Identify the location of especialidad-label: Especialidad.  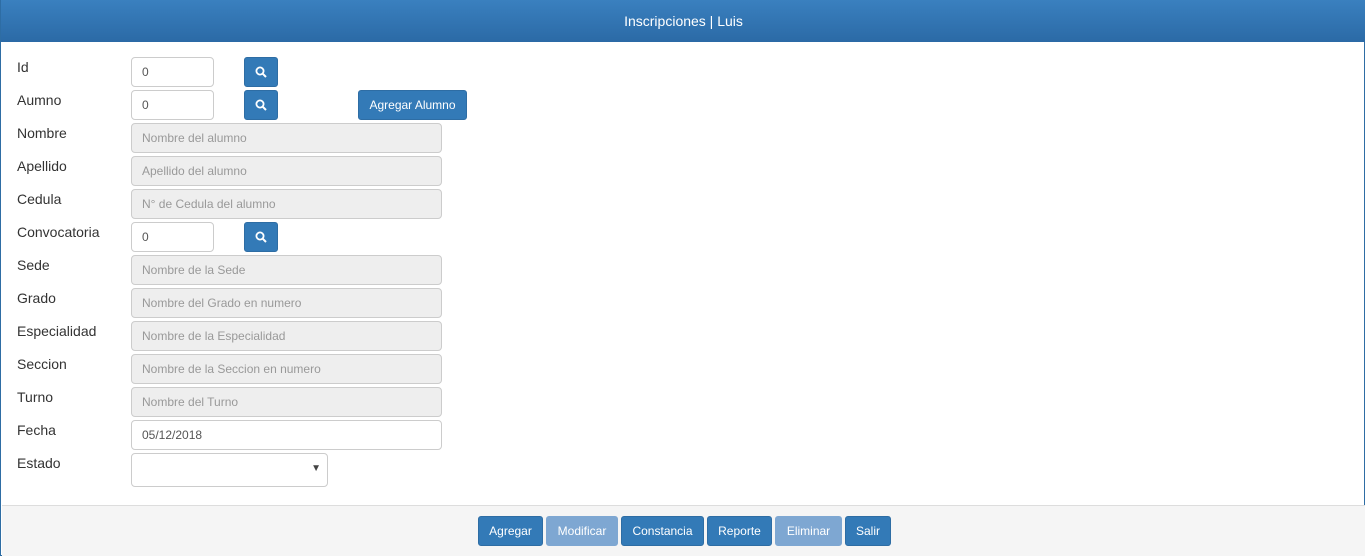
(57, 331).